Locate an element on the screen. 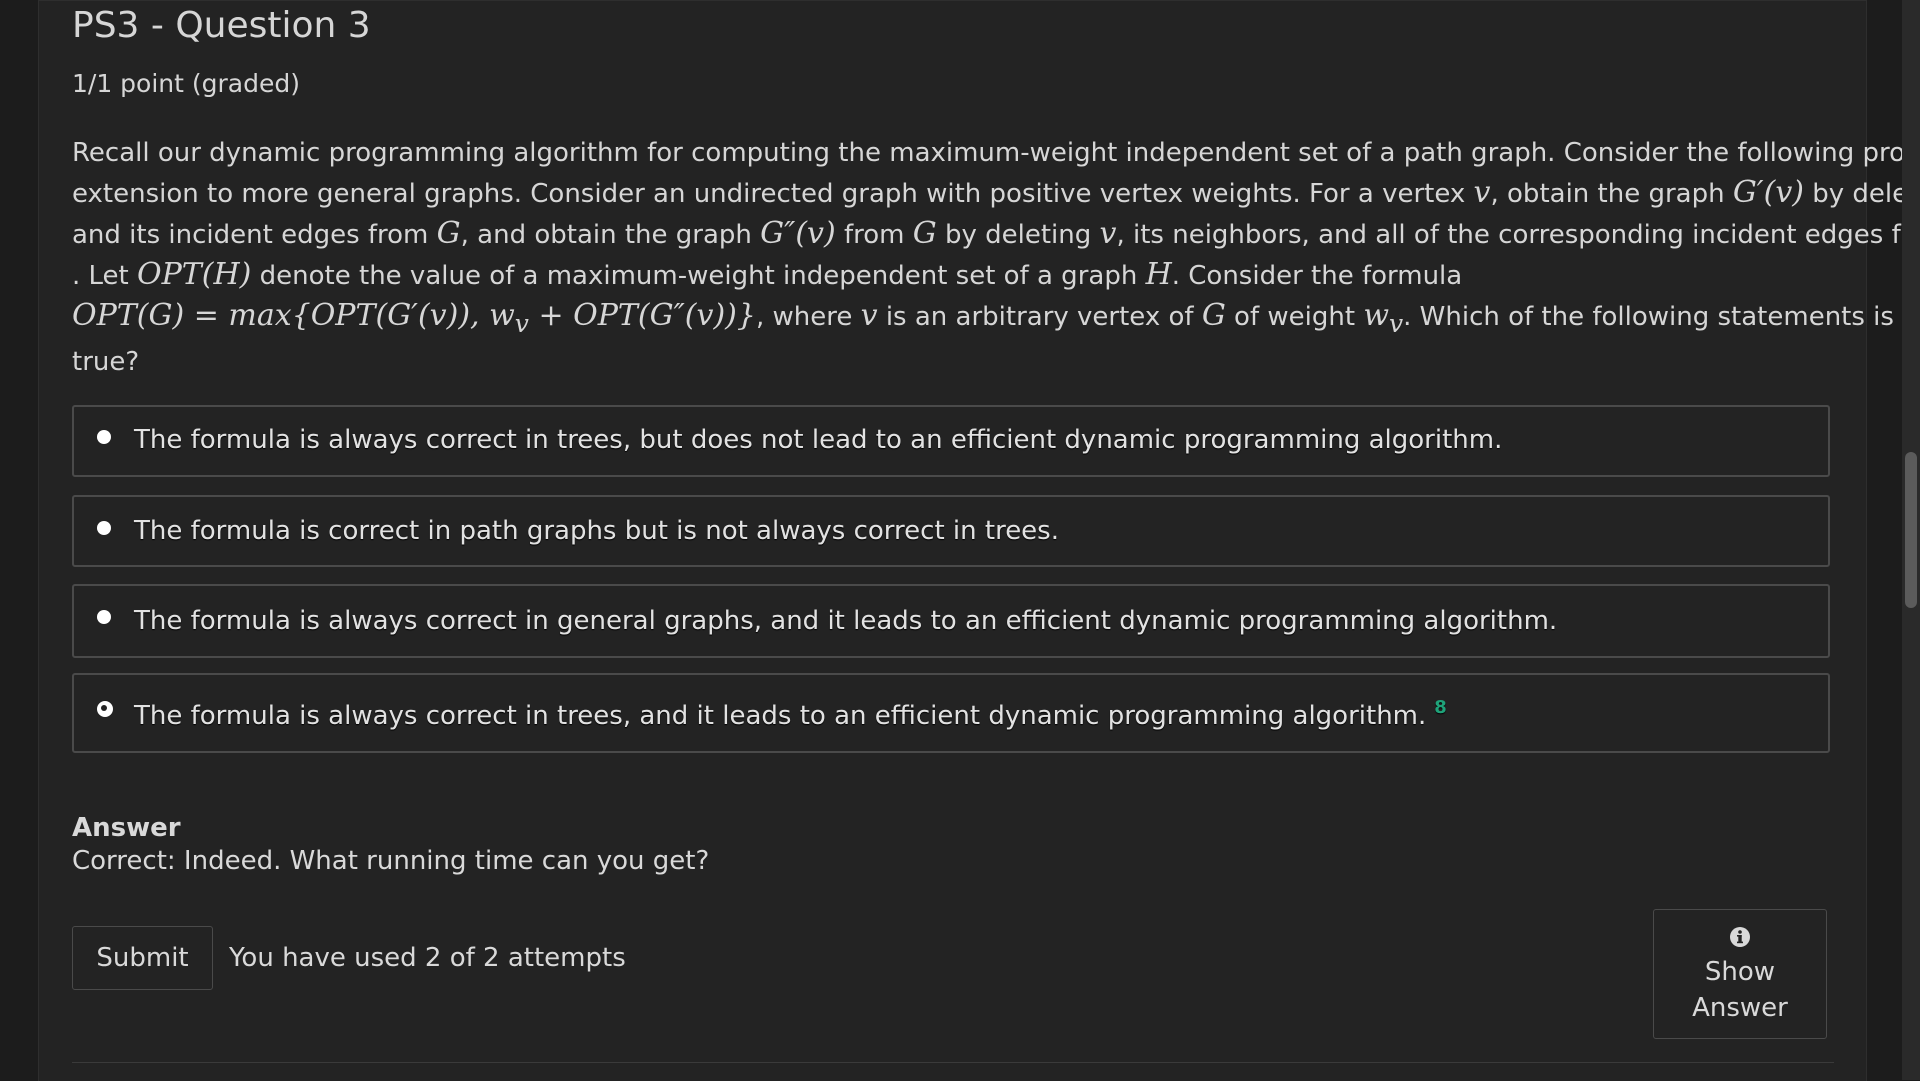 Image resolution: width=1920 pixels, height=1081 pixels. question-text-segment: . Which of the following statements is is located at coordinates (1648, 317).